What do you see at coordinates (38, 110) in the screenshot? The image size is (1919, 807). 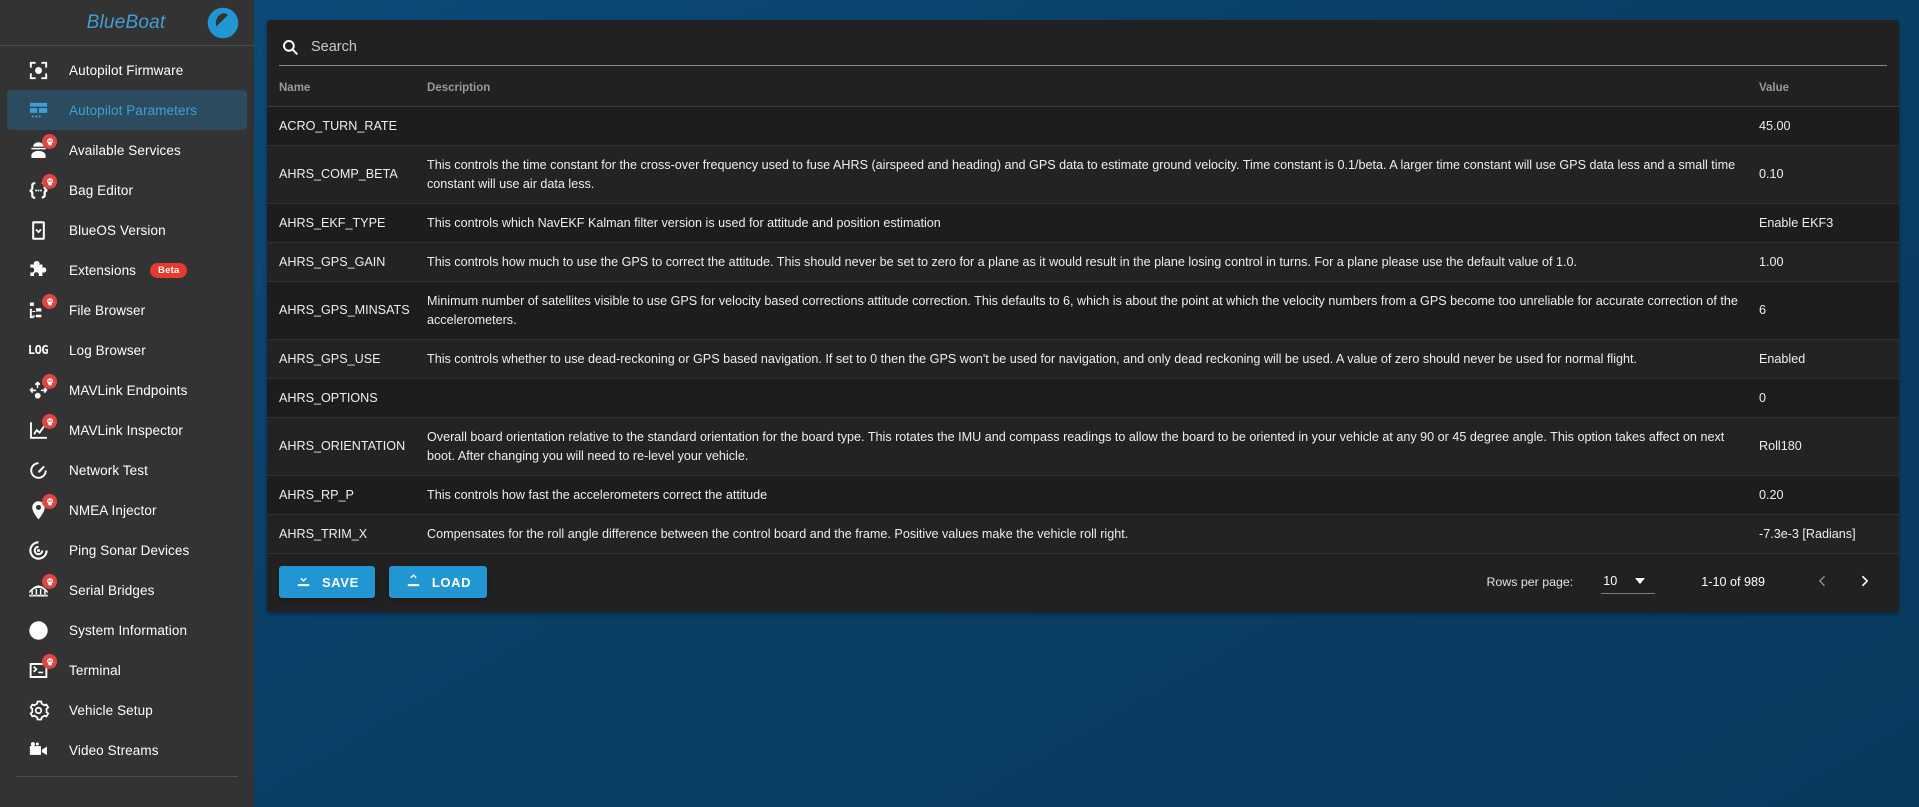 I see `table-grid-icon` at bounding box center [38, 110].